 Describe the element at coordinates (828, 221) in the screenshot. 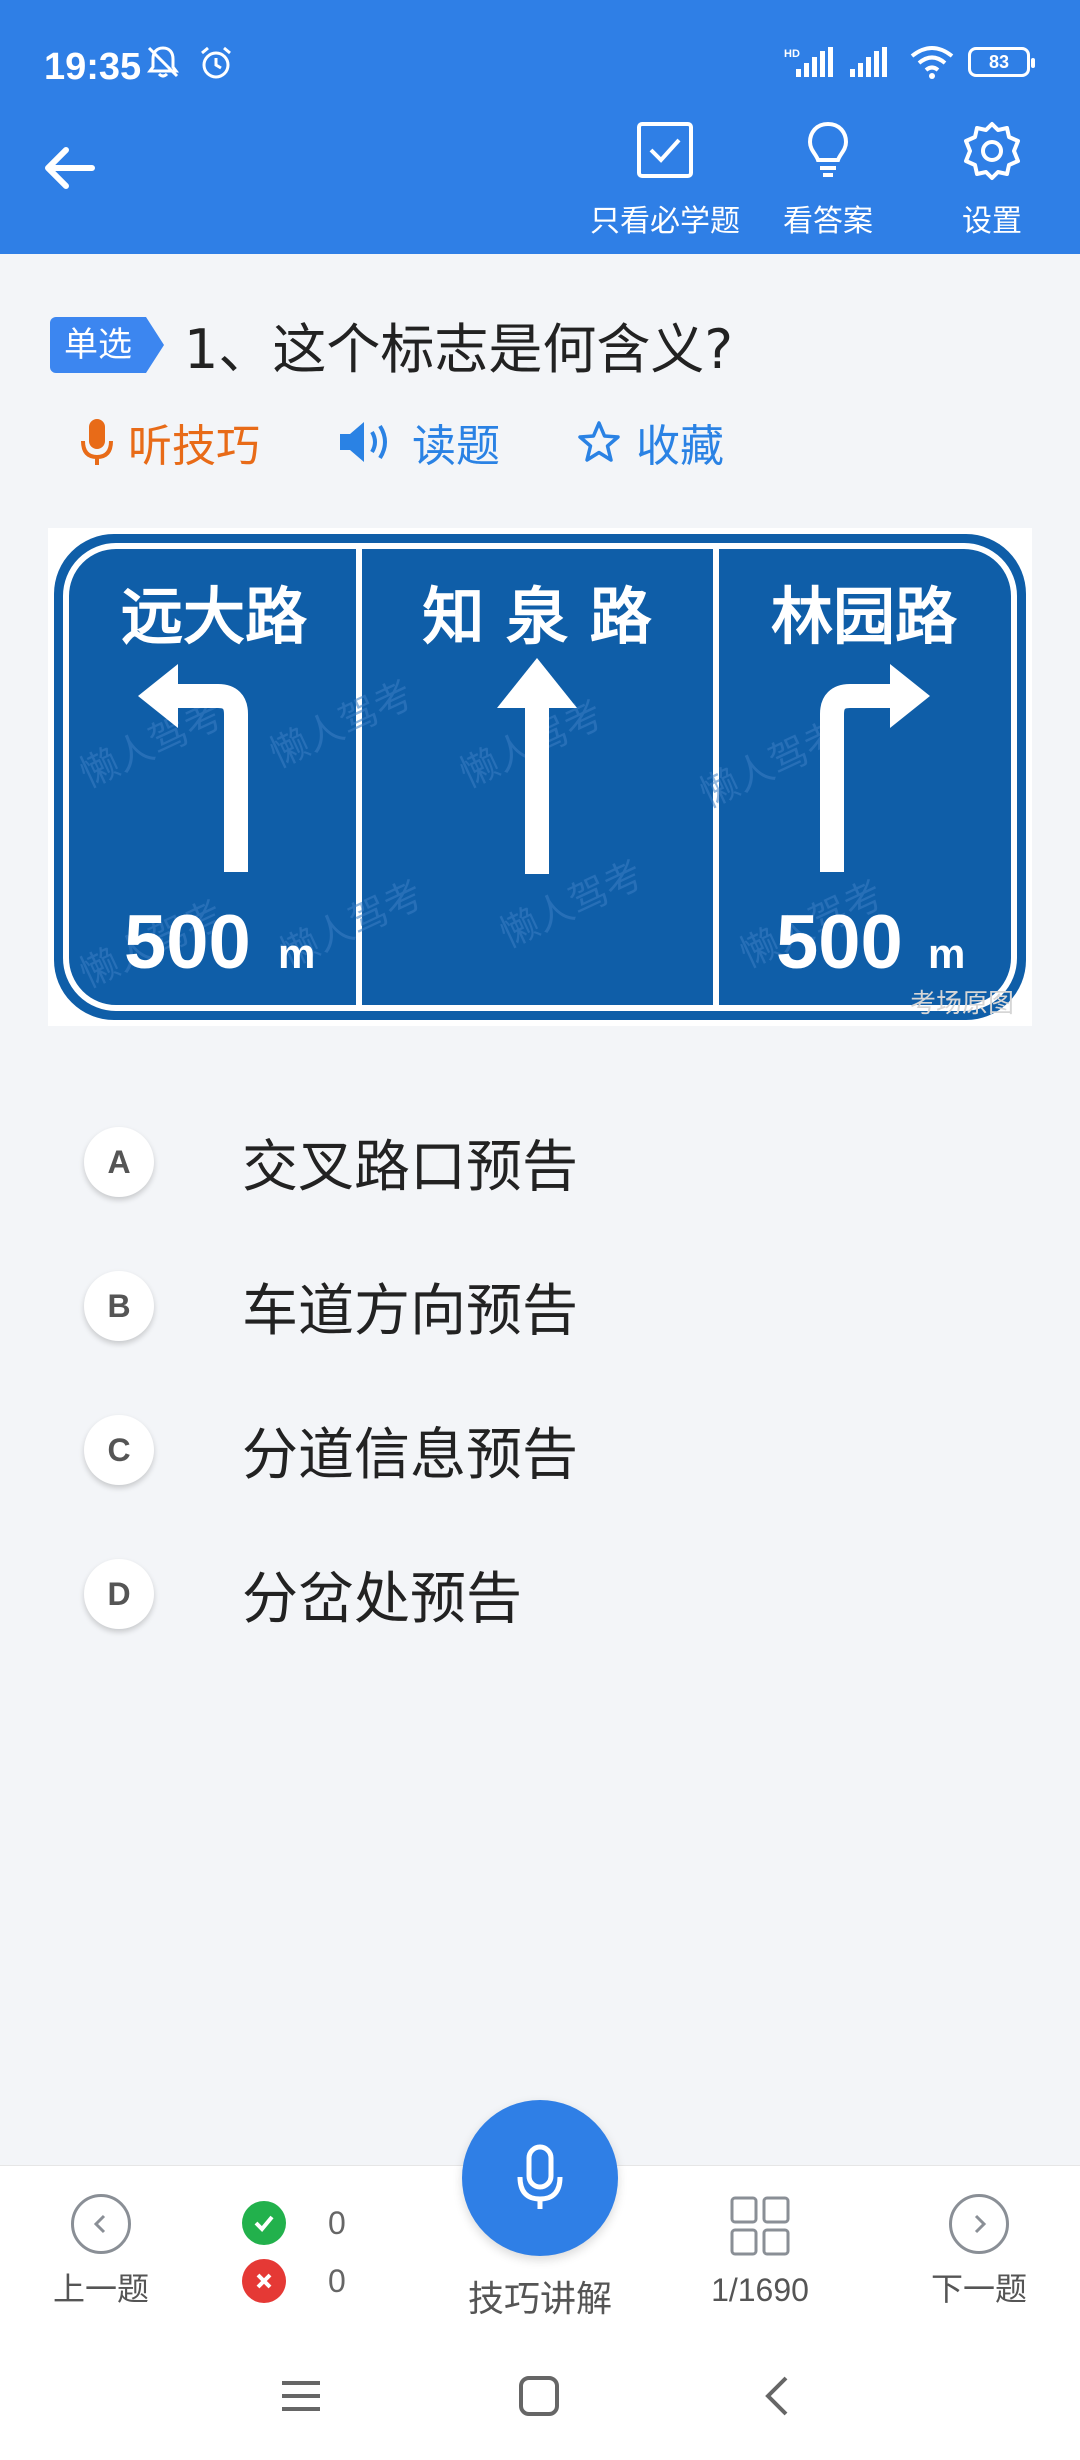

I see `view-answer-label: 看答案` at that location.